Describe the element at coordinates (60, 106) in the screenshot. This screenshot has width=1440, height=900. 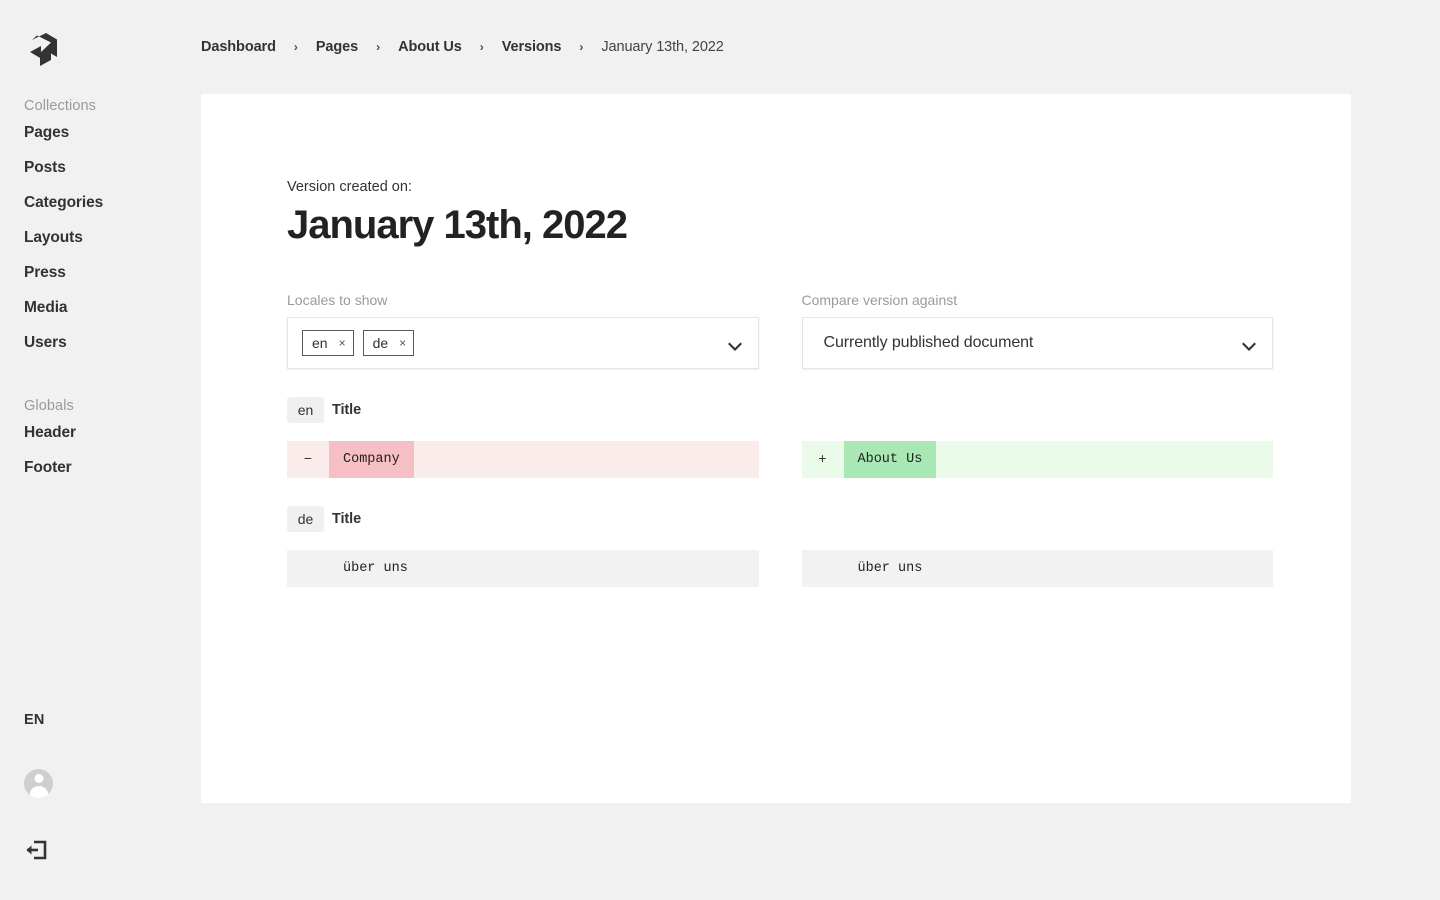
I see `sidebar-collections-label: Collections` at that location.